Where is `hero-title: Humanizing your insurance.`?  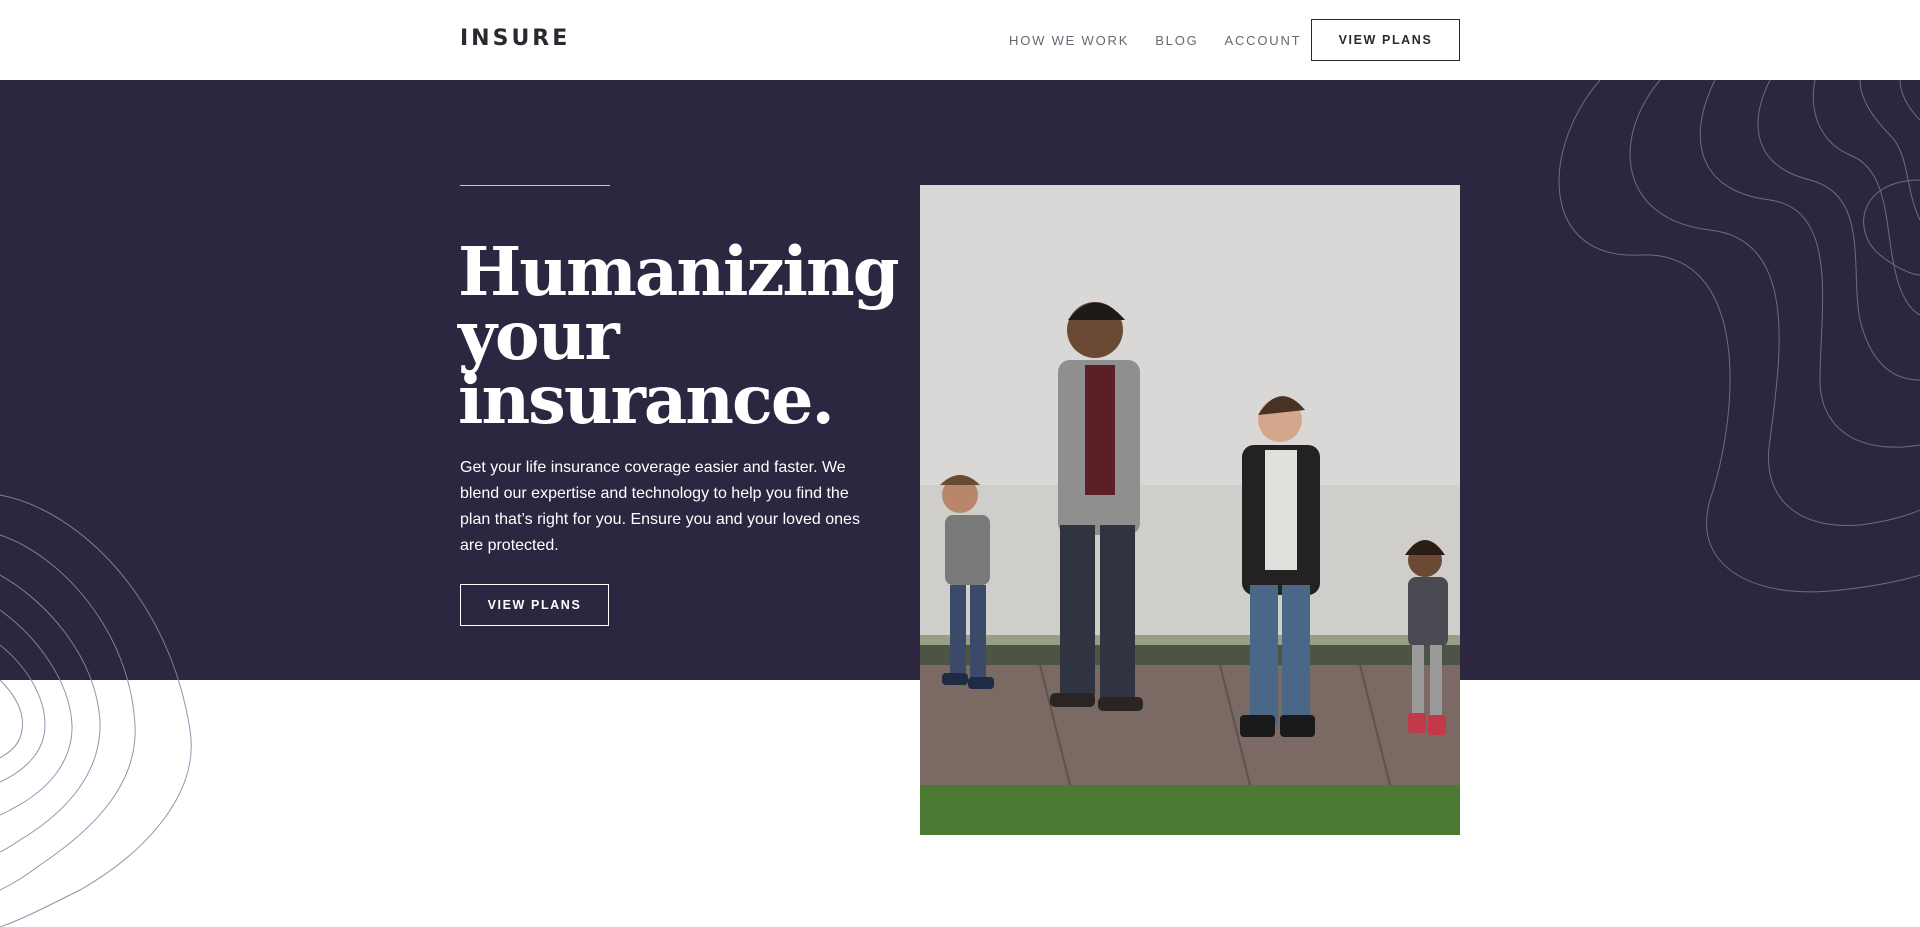 hero-title: Humanizing your insurance. is located at coordinates (679, 335).